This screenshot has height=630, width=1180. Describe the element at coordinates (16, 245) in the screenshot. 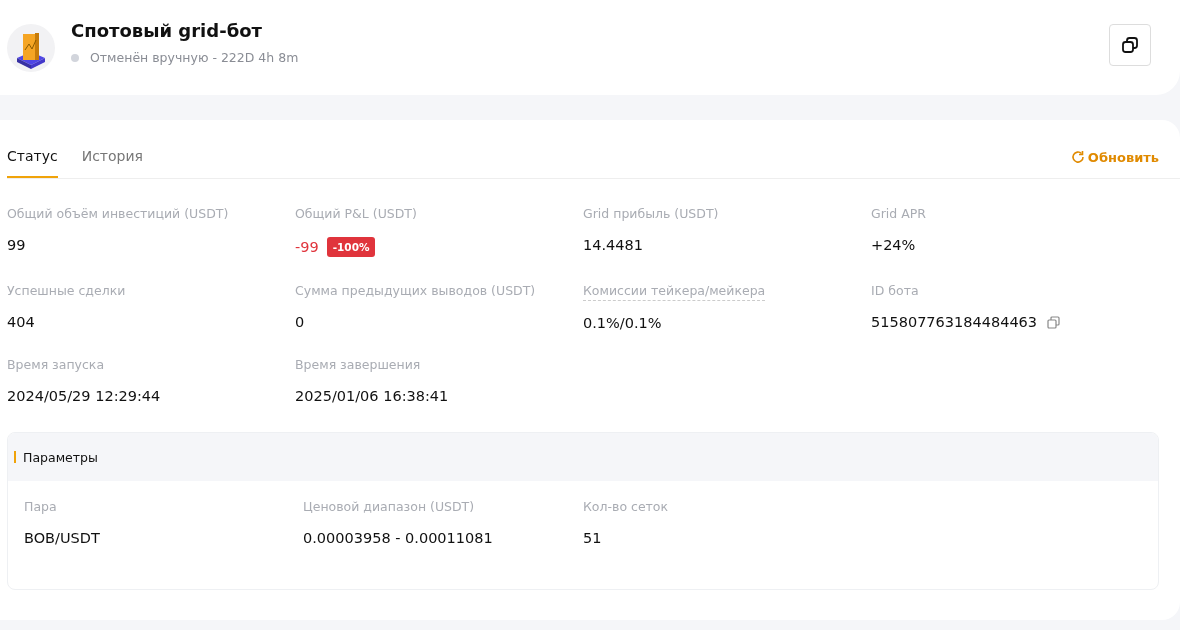

I see `stat-value: 99` at that location.